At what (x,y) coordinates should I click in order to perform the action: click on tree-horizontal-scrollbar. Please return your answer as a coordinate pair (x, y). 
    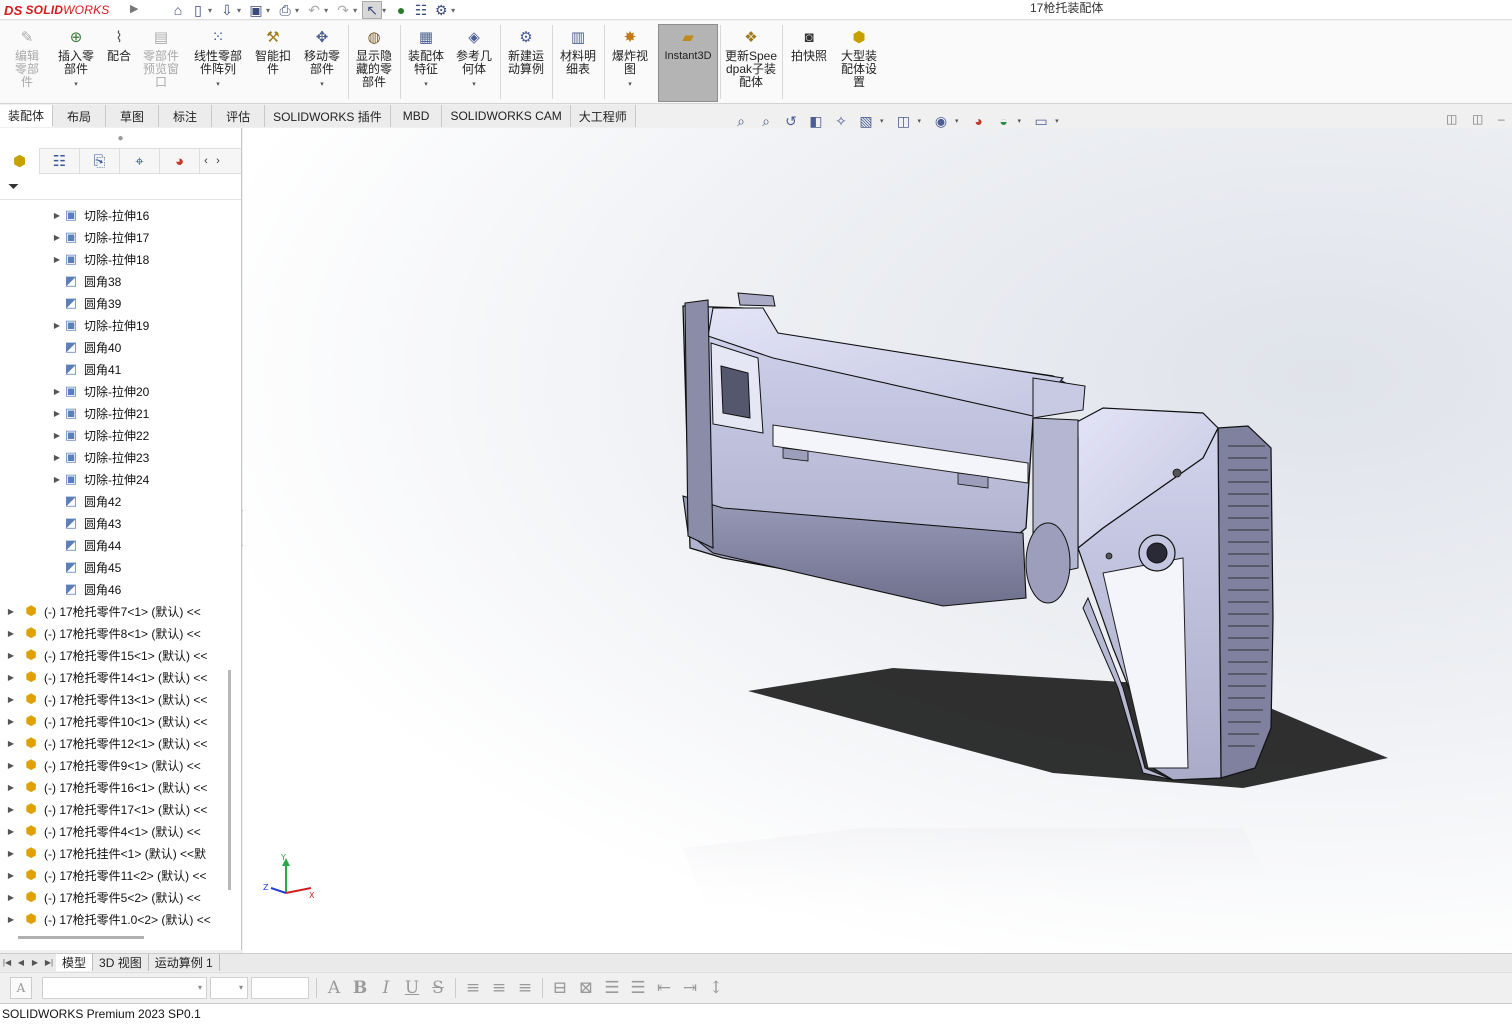
    Looking at the image, I should click on (81, 937).